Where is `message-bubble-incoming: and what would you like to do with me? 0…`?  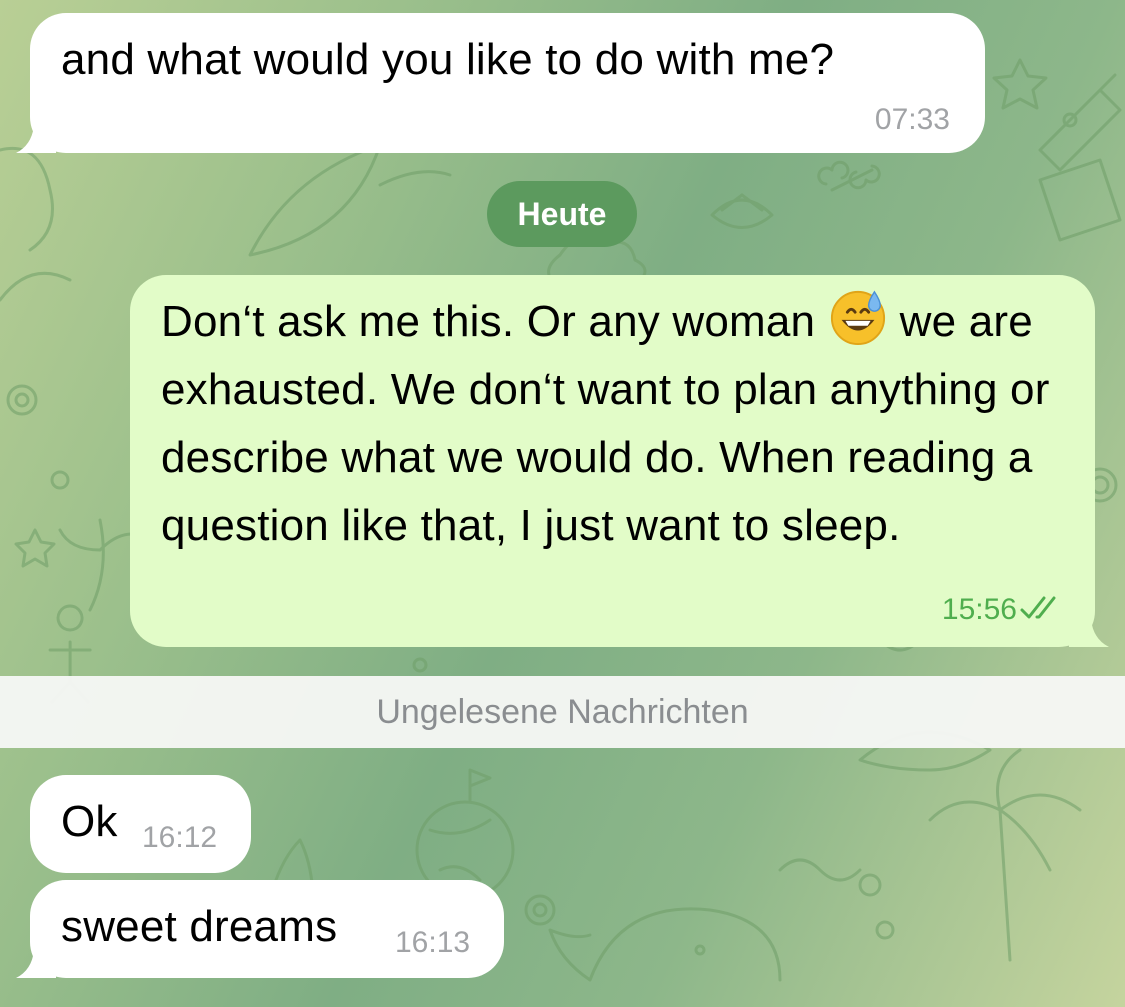 message-bubble-incoming: and what would you like to do with me? 0… is located at coordinates (500, 83).